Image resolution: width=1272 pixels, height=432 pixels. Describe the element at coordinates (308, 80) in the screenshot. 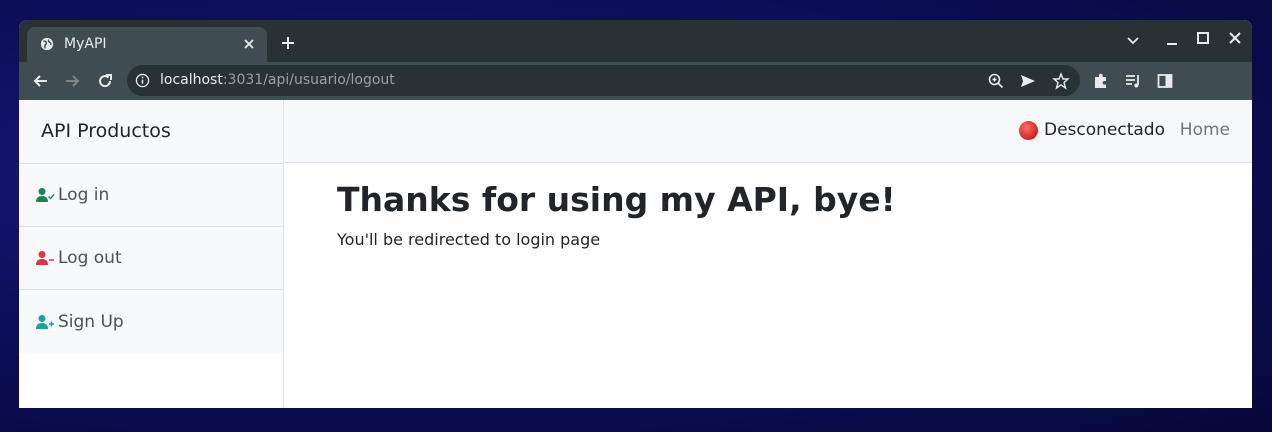

I see `url-path: :3031/api/usuario/logout` at that location.